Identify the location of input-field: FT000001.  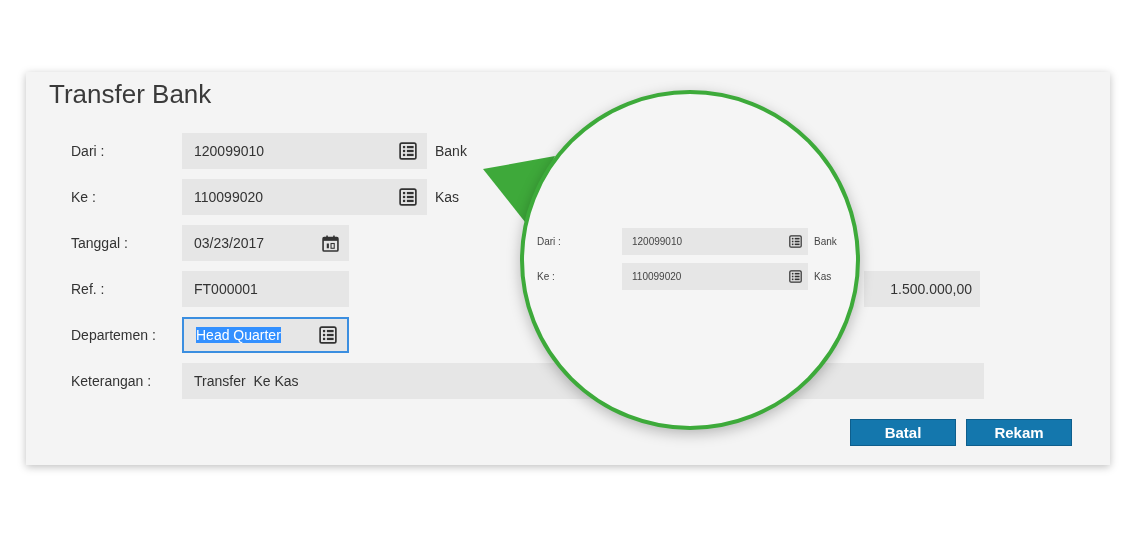
(265, 289).